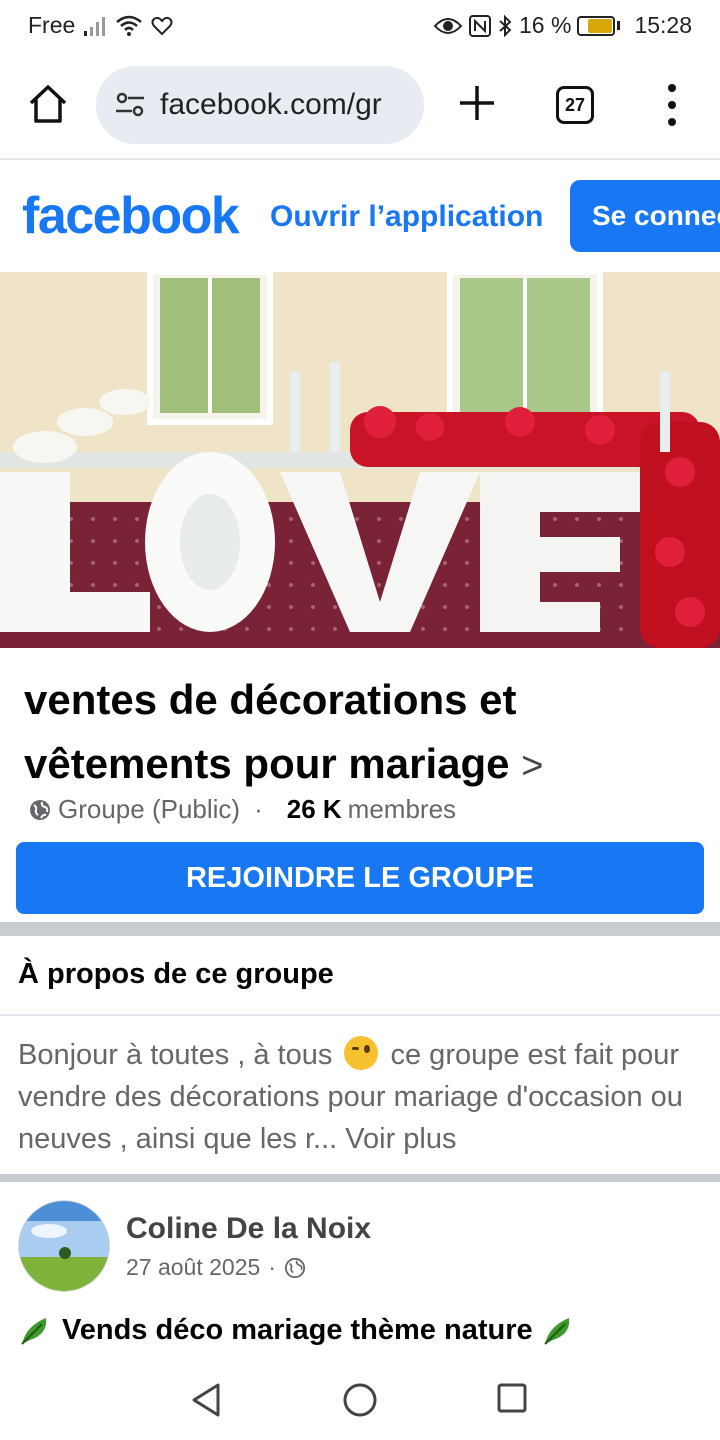 The height and width of the screenshot is (1440, 720). I want to click on recent-apps-icon, so click(512, 1398).